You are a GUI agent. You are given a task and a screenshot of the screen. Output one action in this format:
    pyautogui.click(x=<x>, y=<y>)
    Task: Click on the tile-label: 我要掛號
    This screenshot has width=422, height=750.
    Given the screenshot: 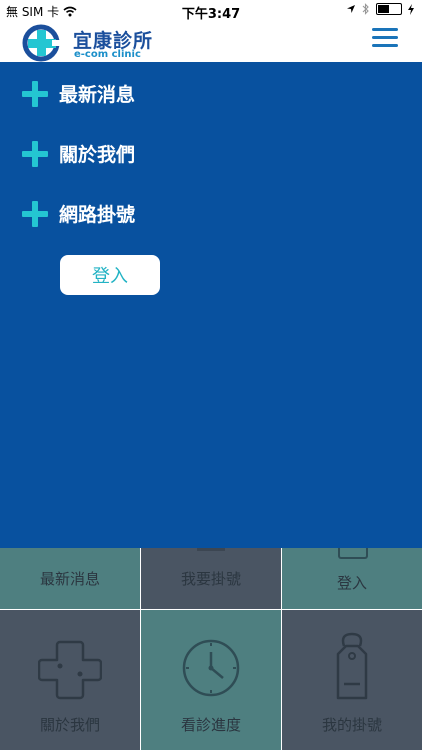 What is the action you would take?
    pyautogui.click(x=210, y=579)
    